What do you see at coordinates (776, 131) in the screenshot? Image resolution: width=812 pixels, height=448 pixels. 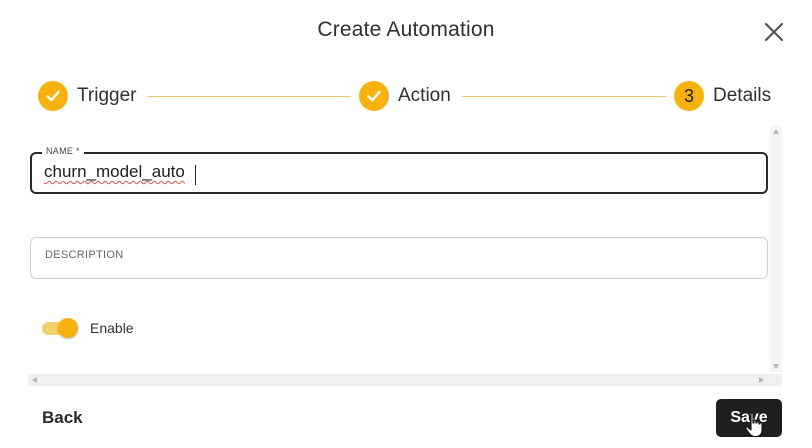 I see `scroll-up-icon` at bounding box center [776, 131].